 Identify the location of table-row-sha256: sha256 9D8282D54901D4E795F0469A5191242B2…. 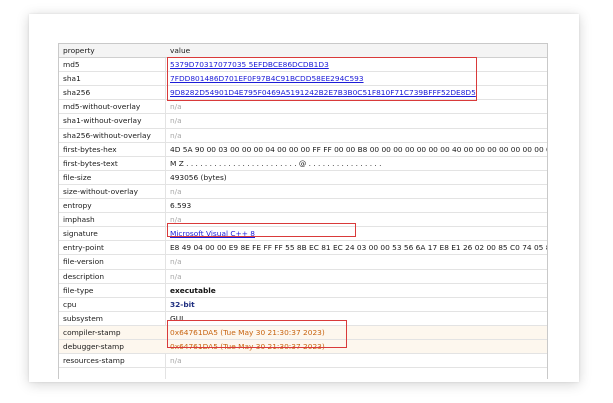
(303, 93).